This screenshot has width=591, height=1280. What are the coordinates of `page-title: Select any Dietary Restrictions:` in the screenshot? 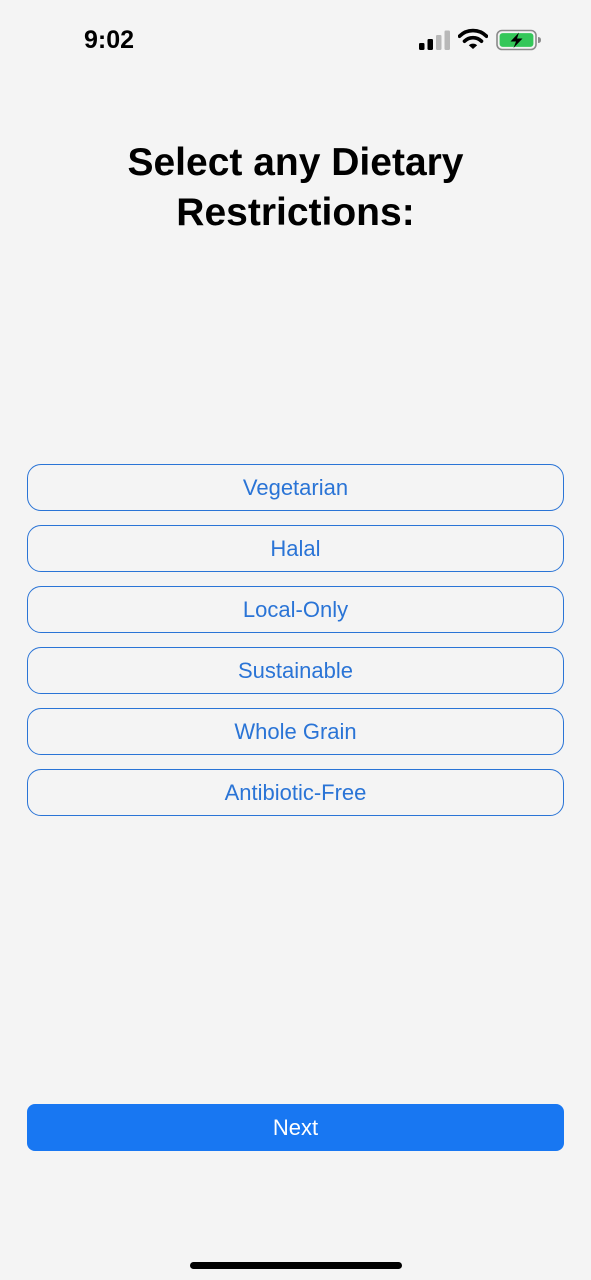 It's located at (295, 187).